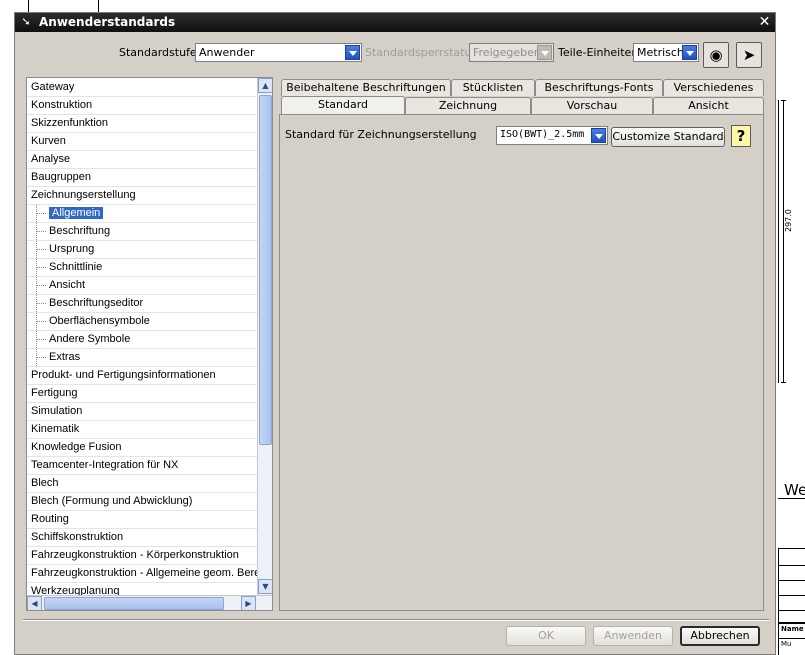 Image resolution: width=805 pixels, height=655 pixels. What do you see at coordinates (764, 22) in the screenshot?
I see `close-icon: ✕` at bounding box center [764, 22].